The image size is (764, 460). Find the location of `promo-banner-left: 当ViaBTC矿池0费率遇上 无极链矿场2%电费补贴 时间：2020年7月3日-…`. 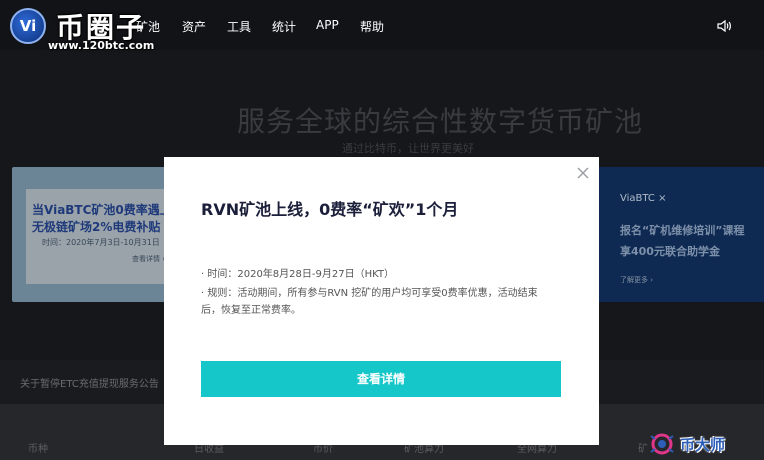

promo-banner-left: 当ViaBTC矿池0费率遇上 无极链矿场2%电费补贴 时间：2020年7月3日-… is located at coordinates (92, 234).